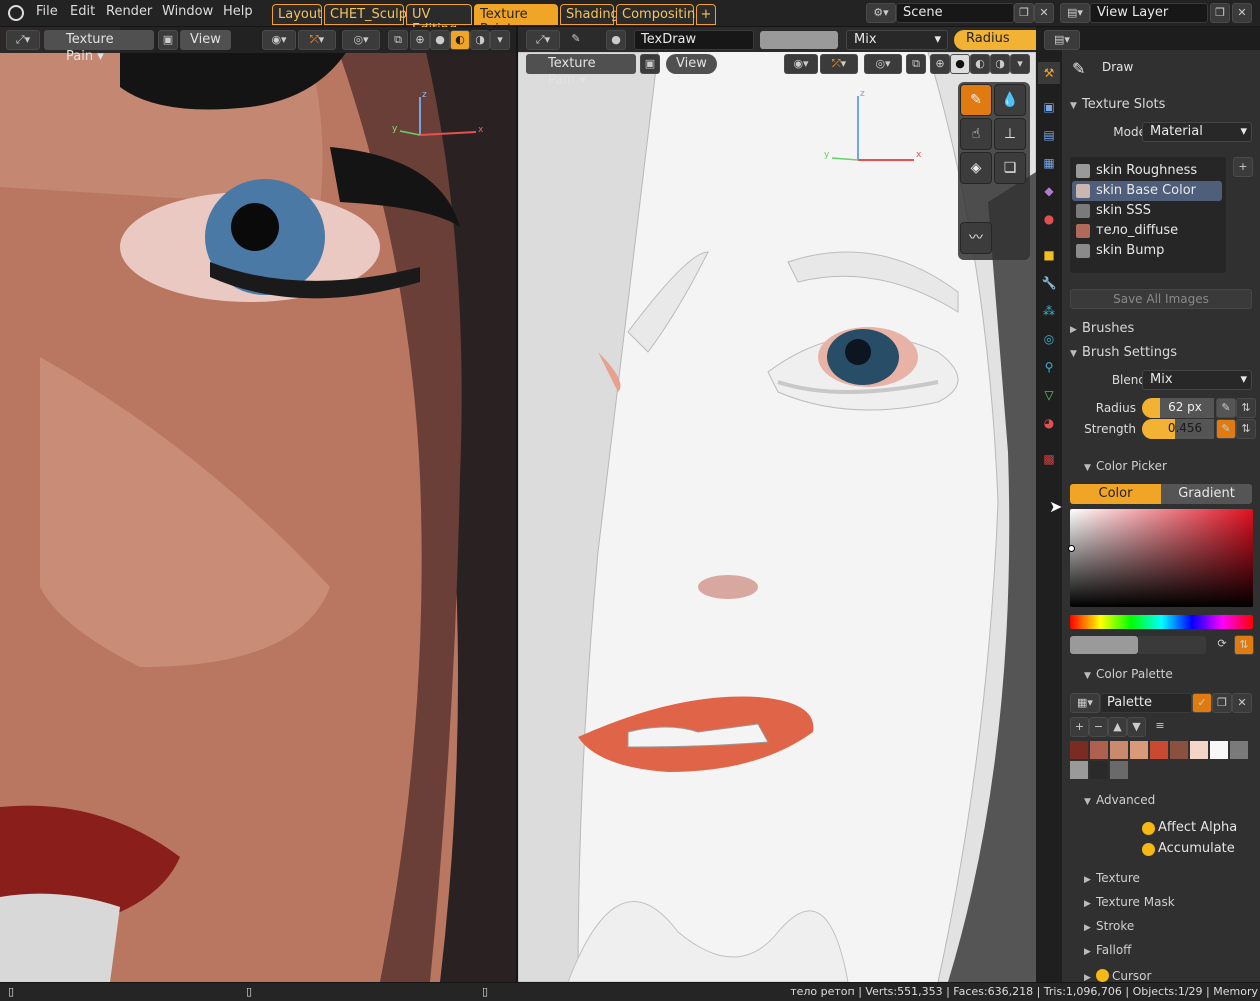 This screenshot has height=1001, width=1260. What do you see at coordinates (799, 40) in the screenshot?
I see `brush-color-swatch` at bounding box center [799, 40].